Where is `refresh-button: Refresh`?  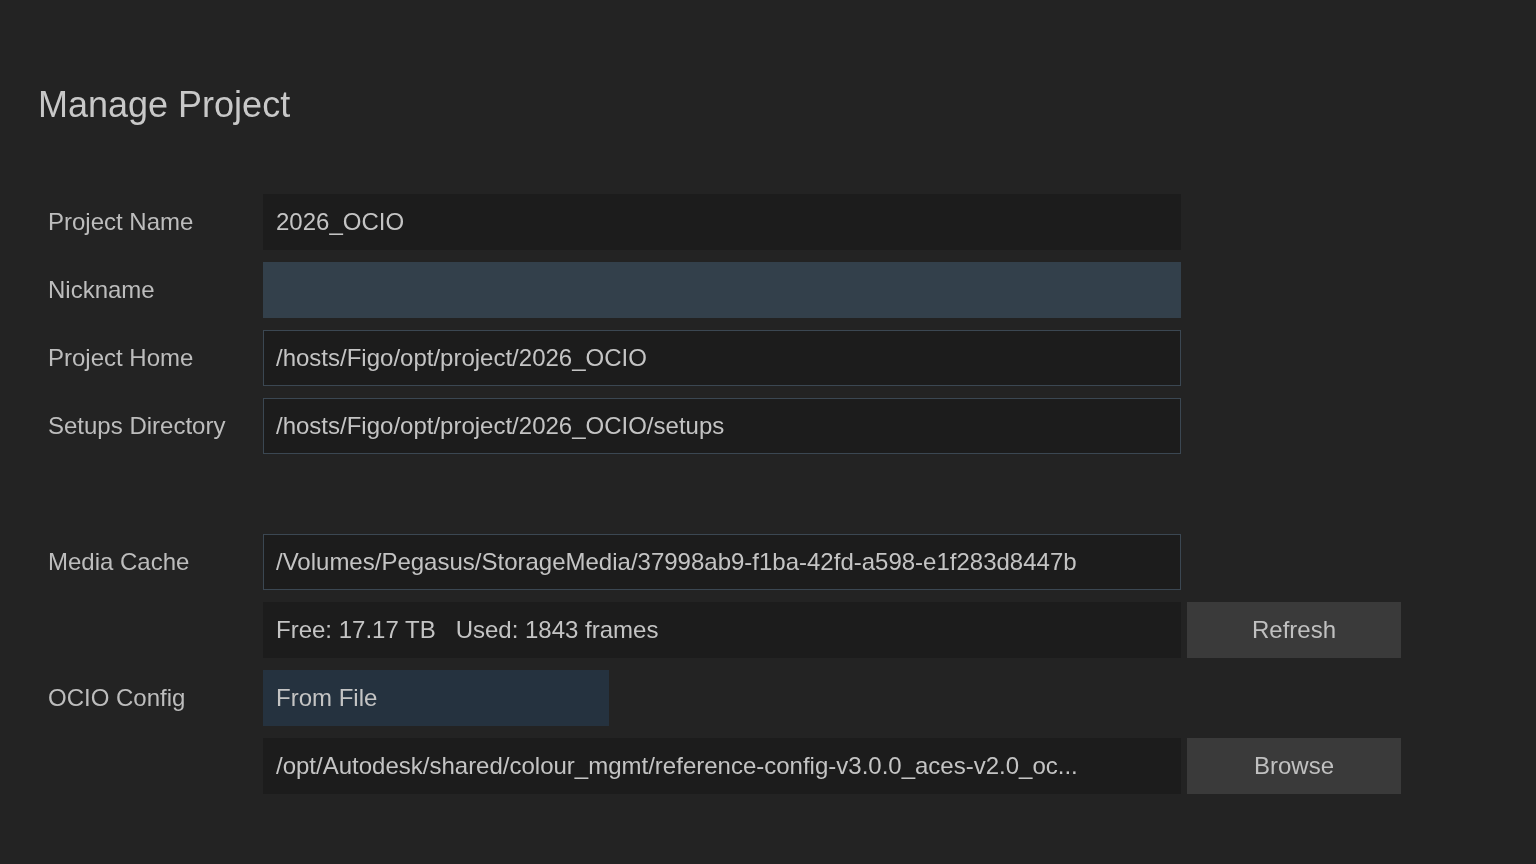 refresh-button: Refresh is located at coordinates (1294, 630).